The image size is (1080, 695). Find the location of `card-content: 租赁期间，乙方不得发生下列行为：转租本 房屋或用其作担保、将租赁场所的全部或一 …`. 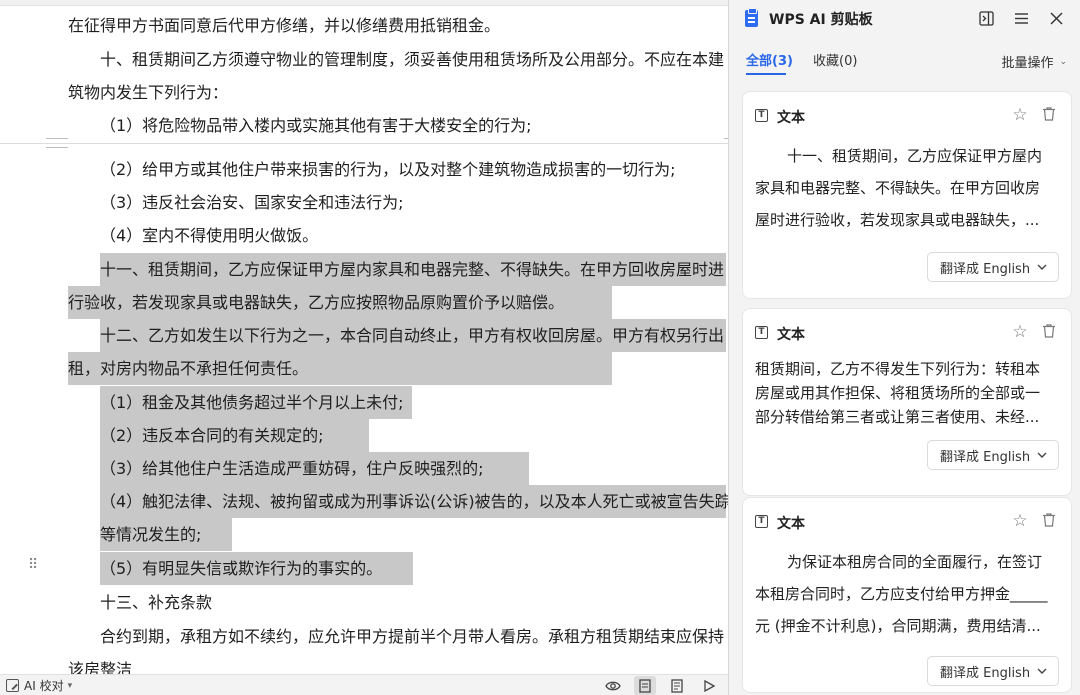

card-content: 租赁期间，乙方不得发生下列行为：转租本 房屋或用其作担保、将租赁场所的全部或一 … is located at coordinates (907, 393).